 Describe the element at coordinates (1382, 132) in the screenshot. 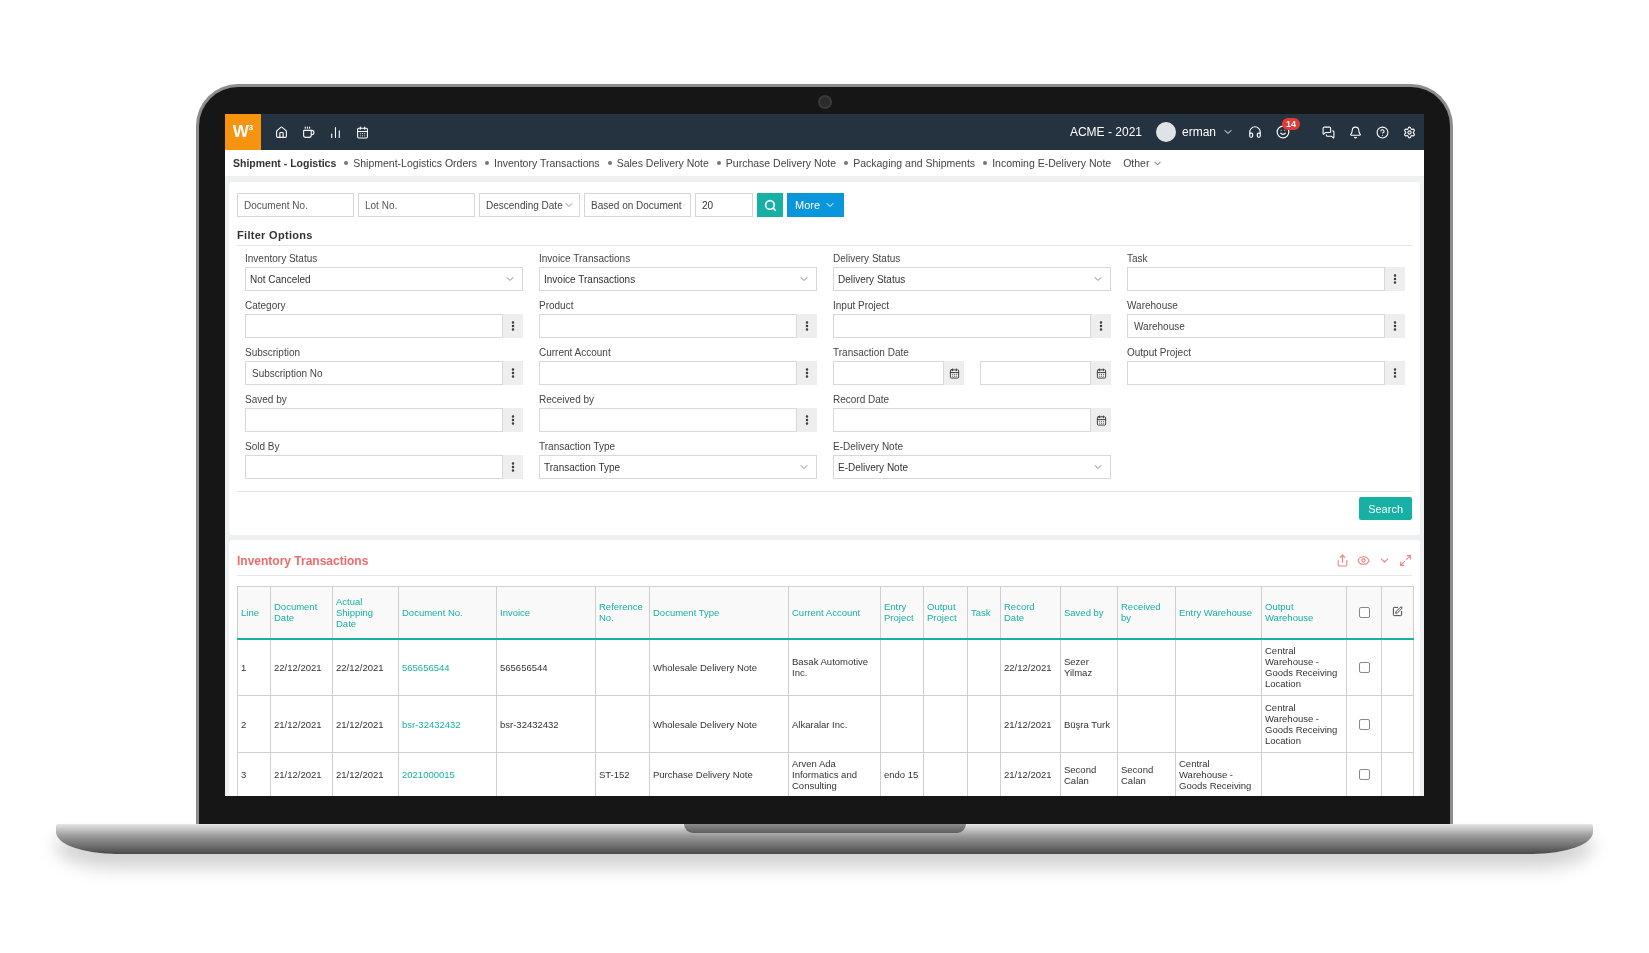

I see `help-icon` at that location.